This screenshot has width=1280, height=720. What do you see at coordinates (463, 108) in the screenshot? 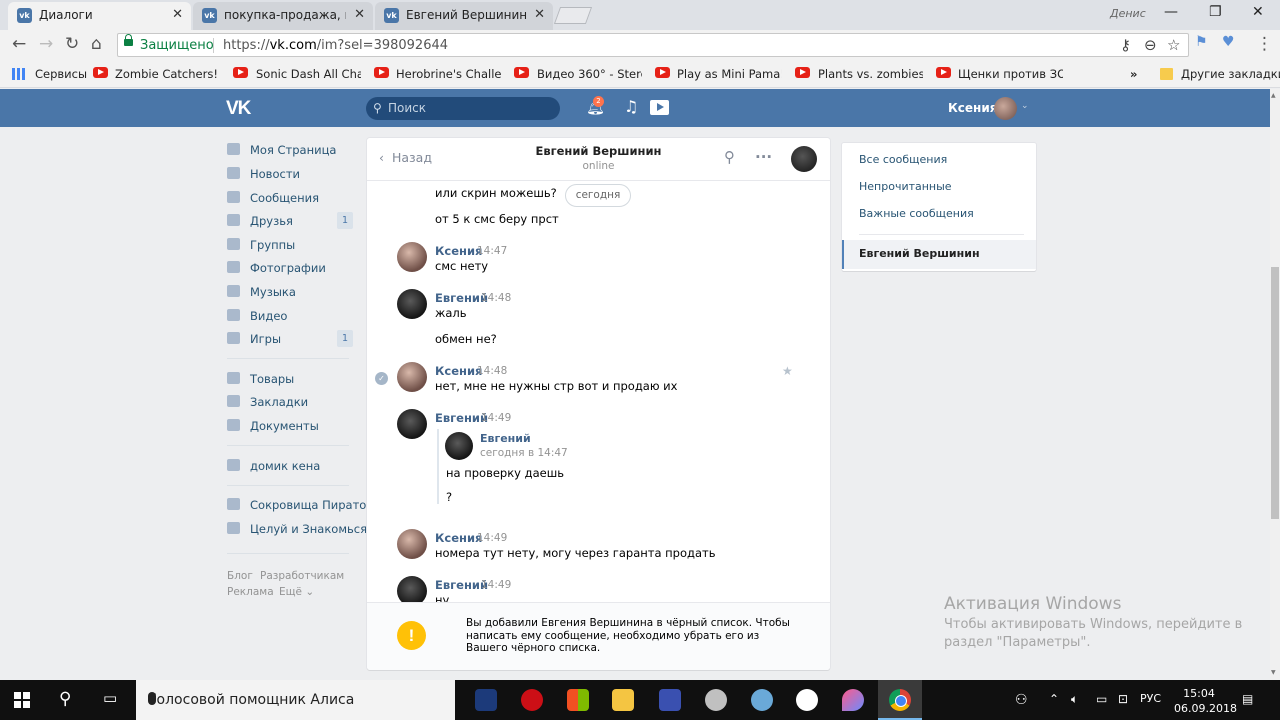
I see `search-input: ⚲ Поиск` at bounding box center [463, 108].